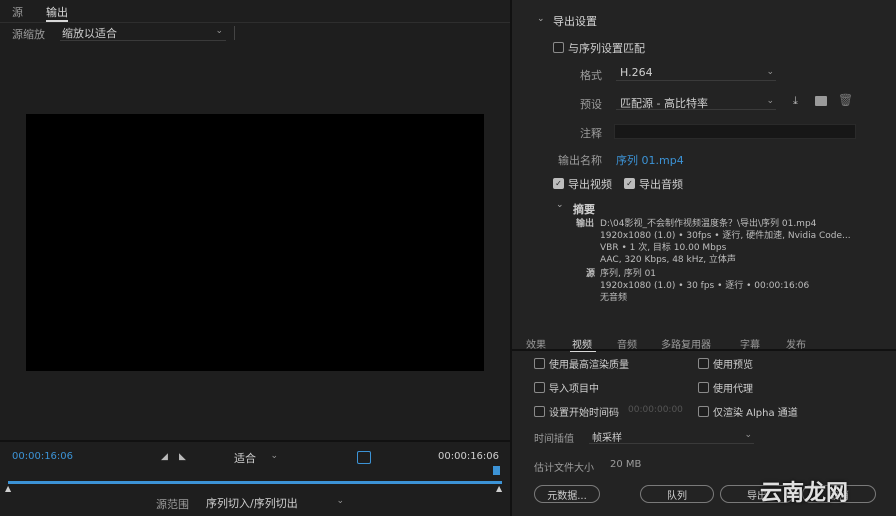 The height and width of the screenshot is (516, 896). Describe the element at coordinates (607, 438) in the screenshot. I see `time-interpolation-value: 帧采样` at that location.